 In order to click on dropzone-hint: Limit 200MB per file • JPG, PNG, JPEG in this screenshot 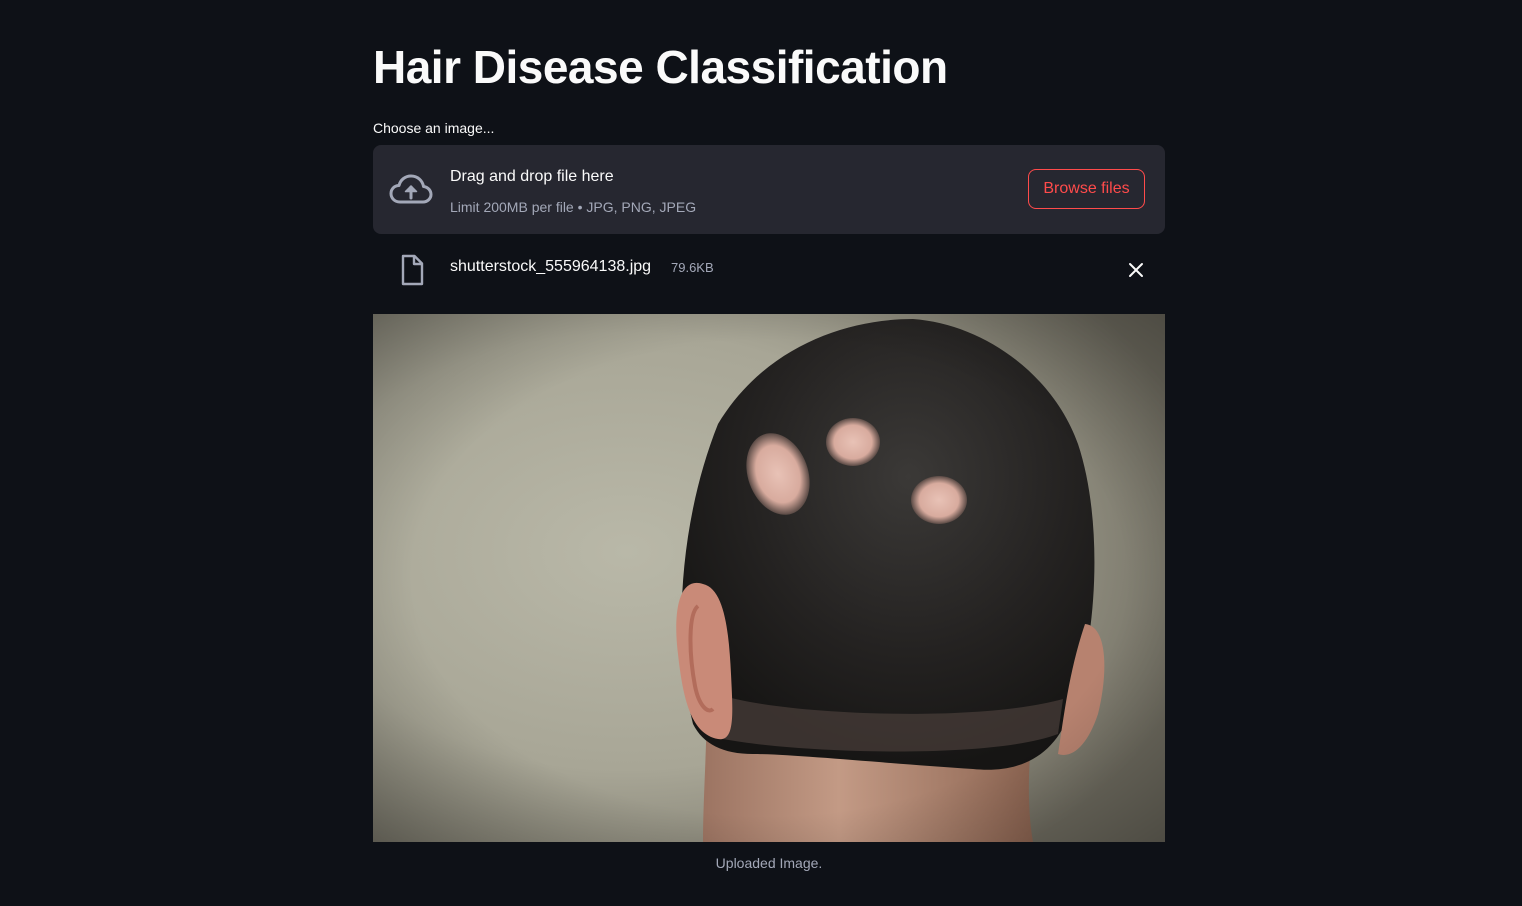, I will do `click(573, 207)`.